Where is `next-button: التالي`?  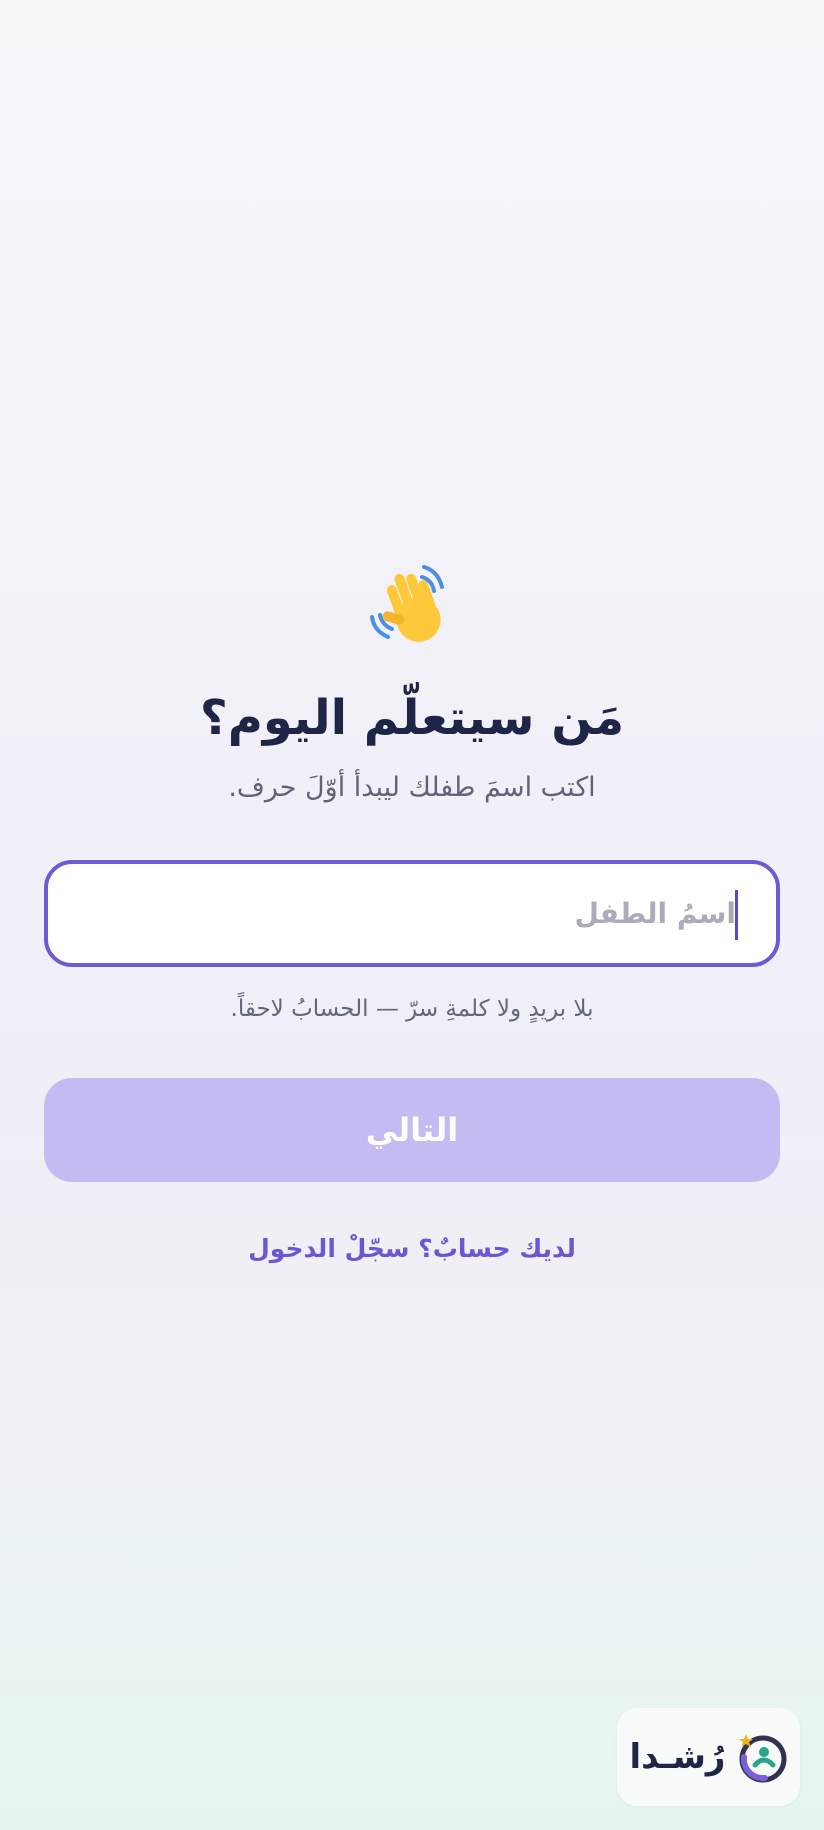
next-button: التالي is located at coordinates (412, 1130).